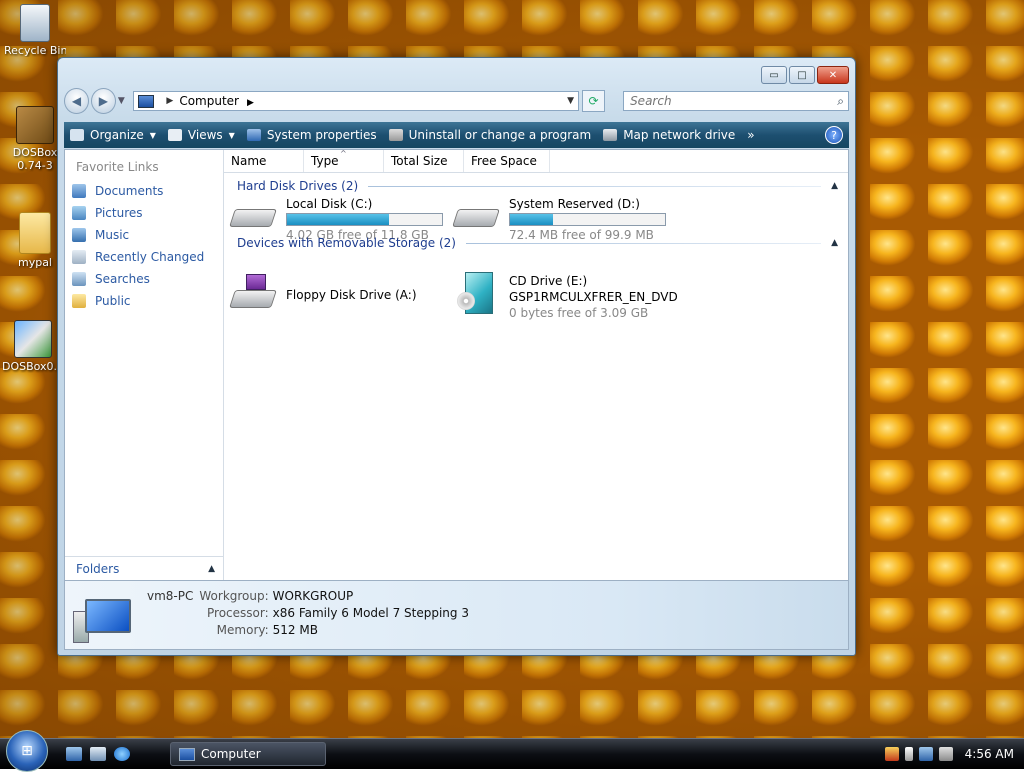  Describe the element at coordinates (595, 186) in the screenshot. I see `group-divider` at that location.